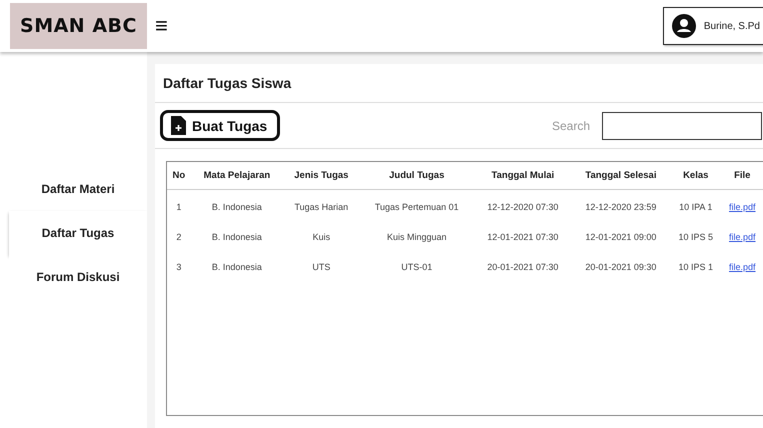  What do you see at coordinates (321, 176) in the screenshot?
I see `column-header: Jenis Tugas` at bounding box center [321, 176].